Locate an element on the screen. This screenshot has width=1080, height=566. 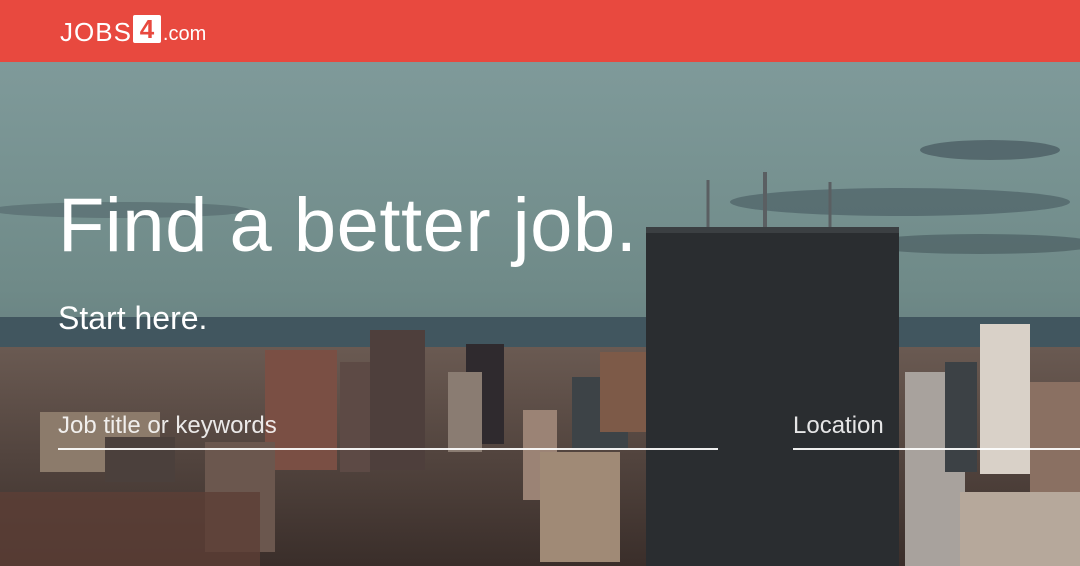
logo-domain-text: .com is located at coordinates (184, 34).